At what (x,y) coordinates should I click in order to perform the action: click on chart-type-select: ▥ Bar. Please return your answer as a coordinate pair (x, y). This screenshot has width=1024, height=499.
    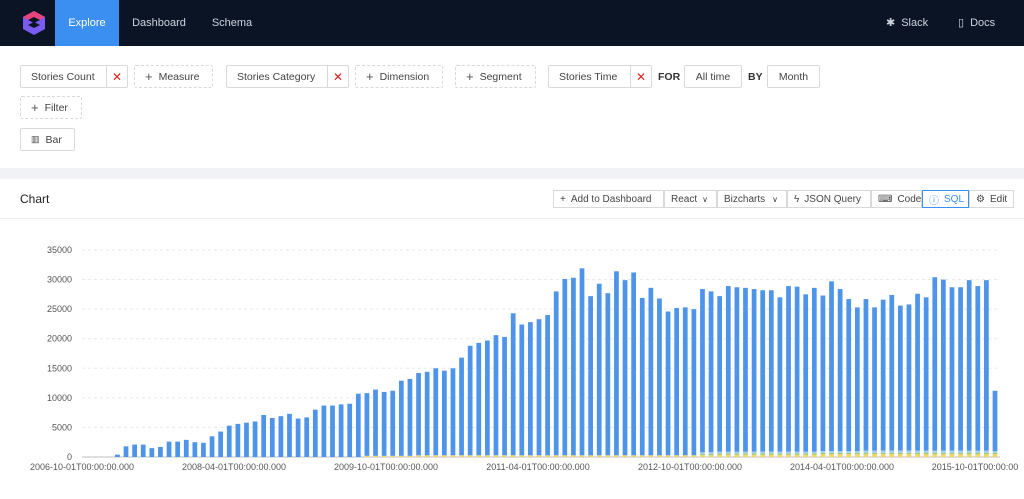
    Looking at the image, I should click on (47, 139).